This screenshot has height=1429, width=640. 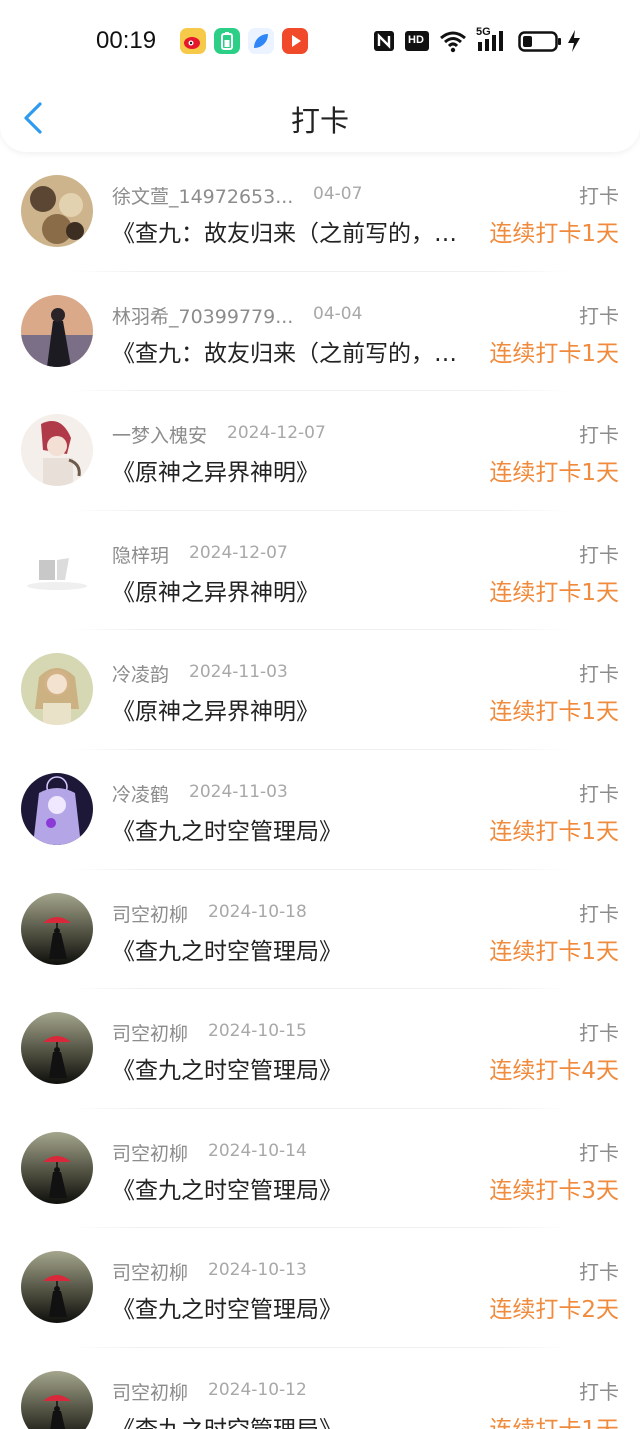 What do you see at coordinates (141, 675) in the screenshot?
I see `user-name: 冷凌韵` at bounding box center [141, 675].